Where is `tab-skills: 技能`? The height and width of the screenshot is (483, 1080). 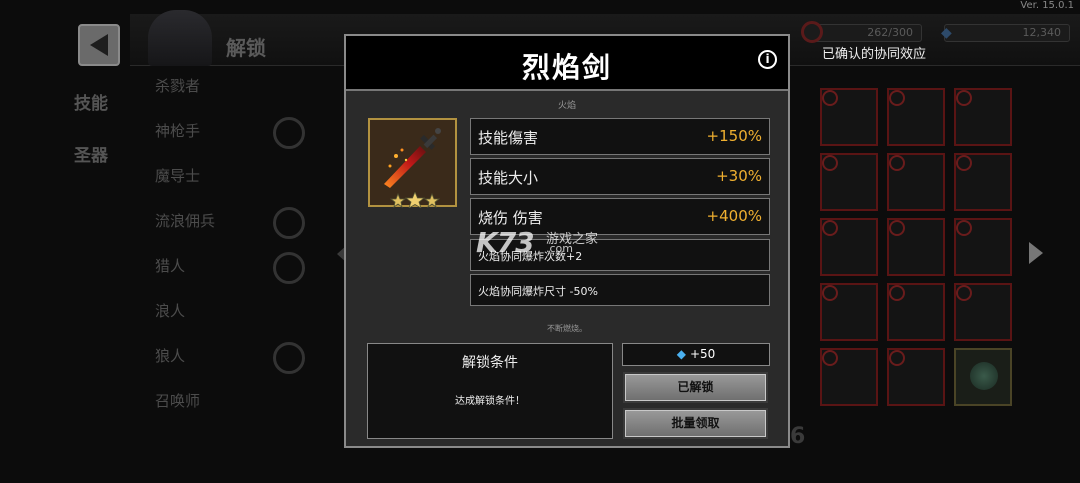 tab-skills: 技能 is located at coordinates (91, 118).